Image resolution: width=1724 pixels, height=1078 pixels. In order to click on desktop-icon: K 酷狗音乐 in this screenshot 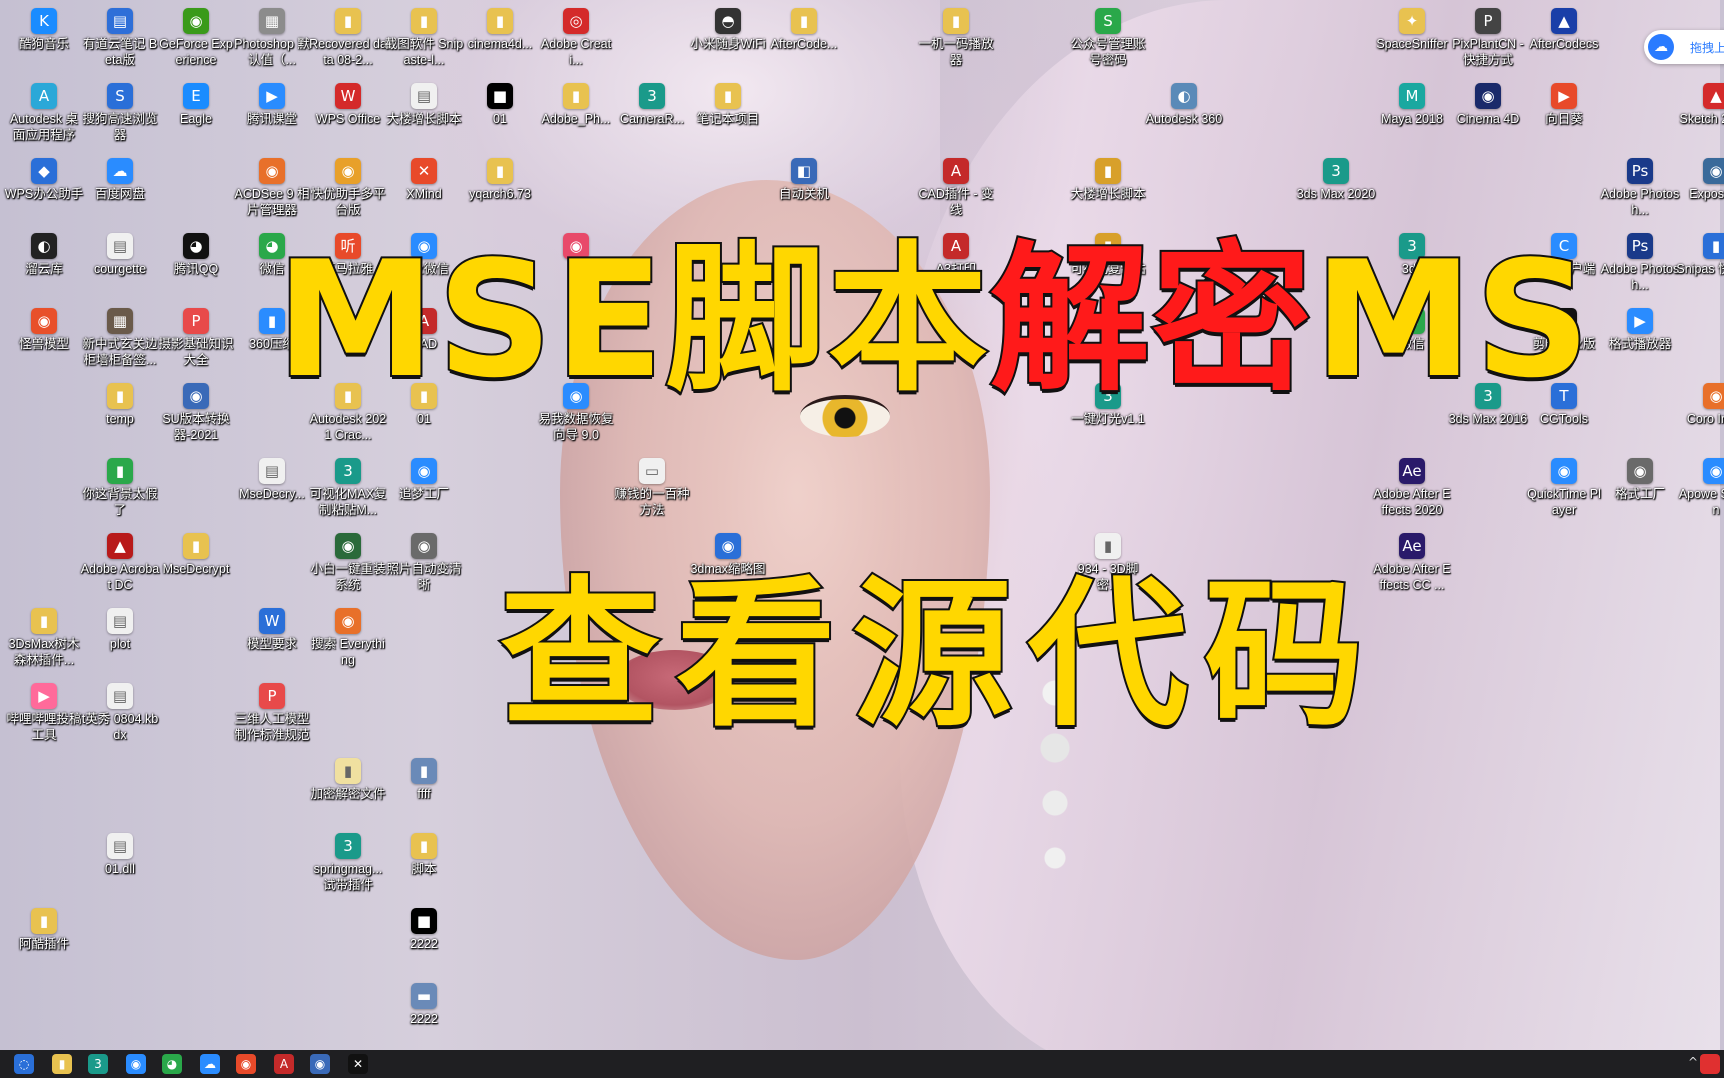, I will do `click(44, 40)`.